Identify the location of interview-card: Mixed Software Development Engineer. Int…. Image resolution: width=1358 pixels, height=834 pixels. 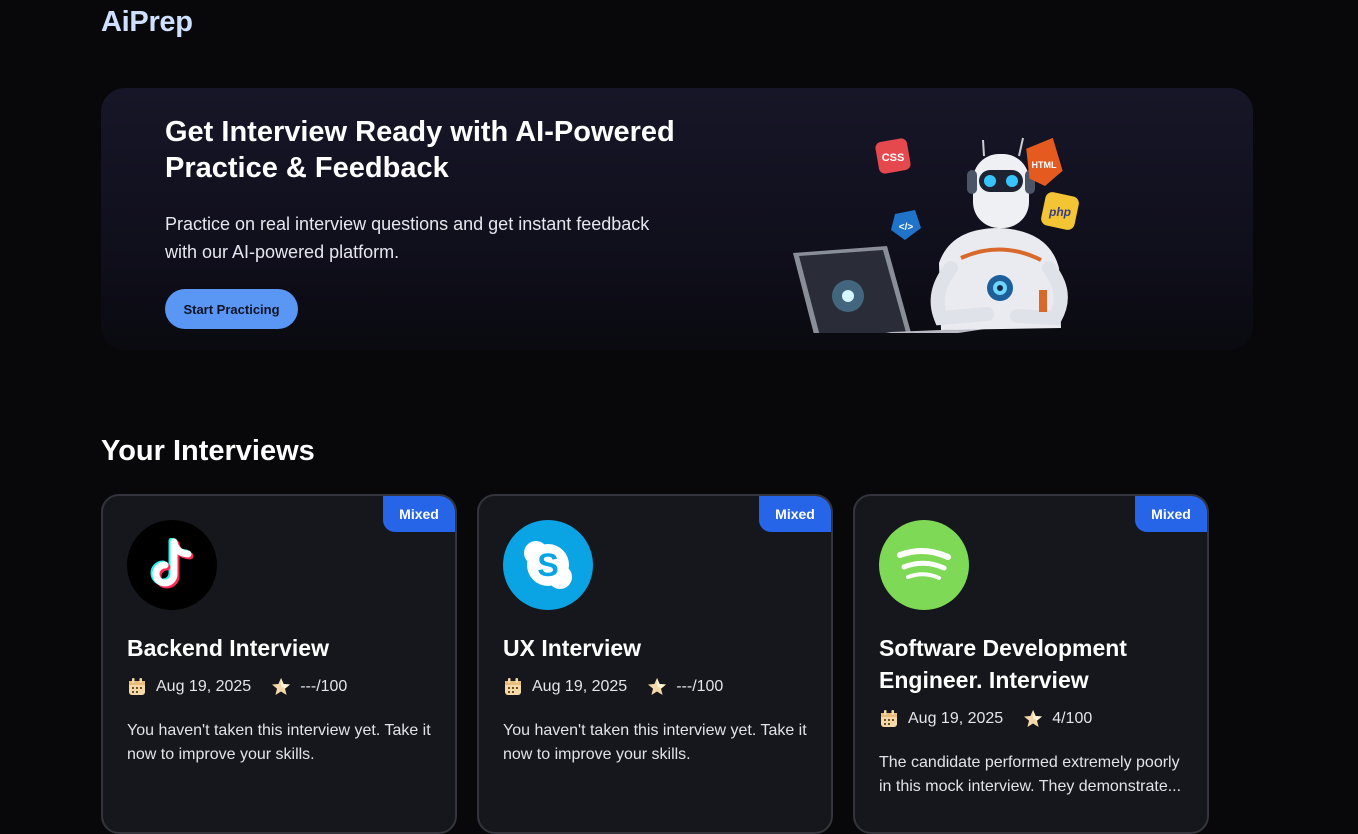
(1031, 664).